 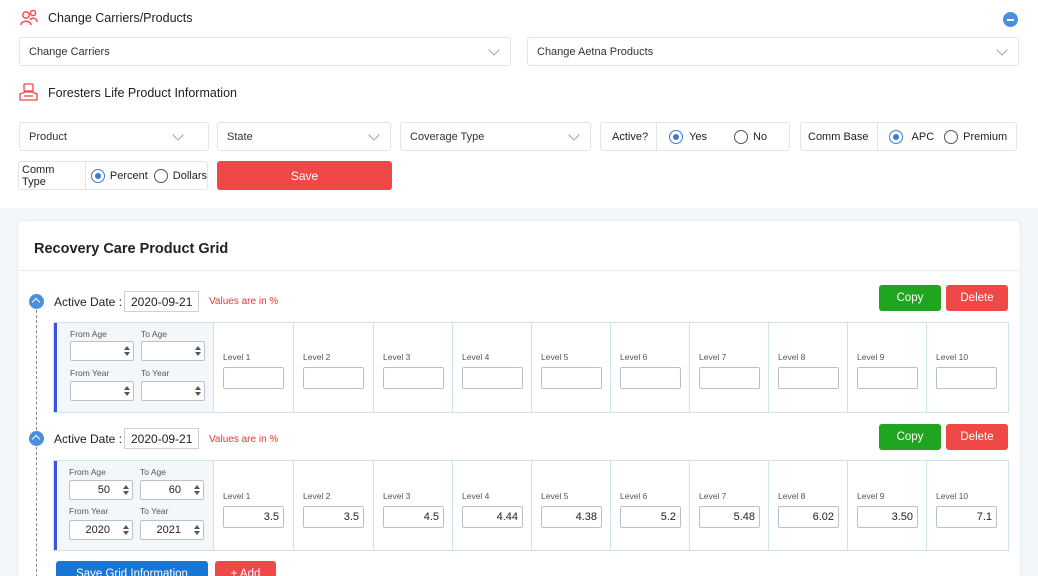 I want to click on active-no-radio, so click(x=741, y=136).